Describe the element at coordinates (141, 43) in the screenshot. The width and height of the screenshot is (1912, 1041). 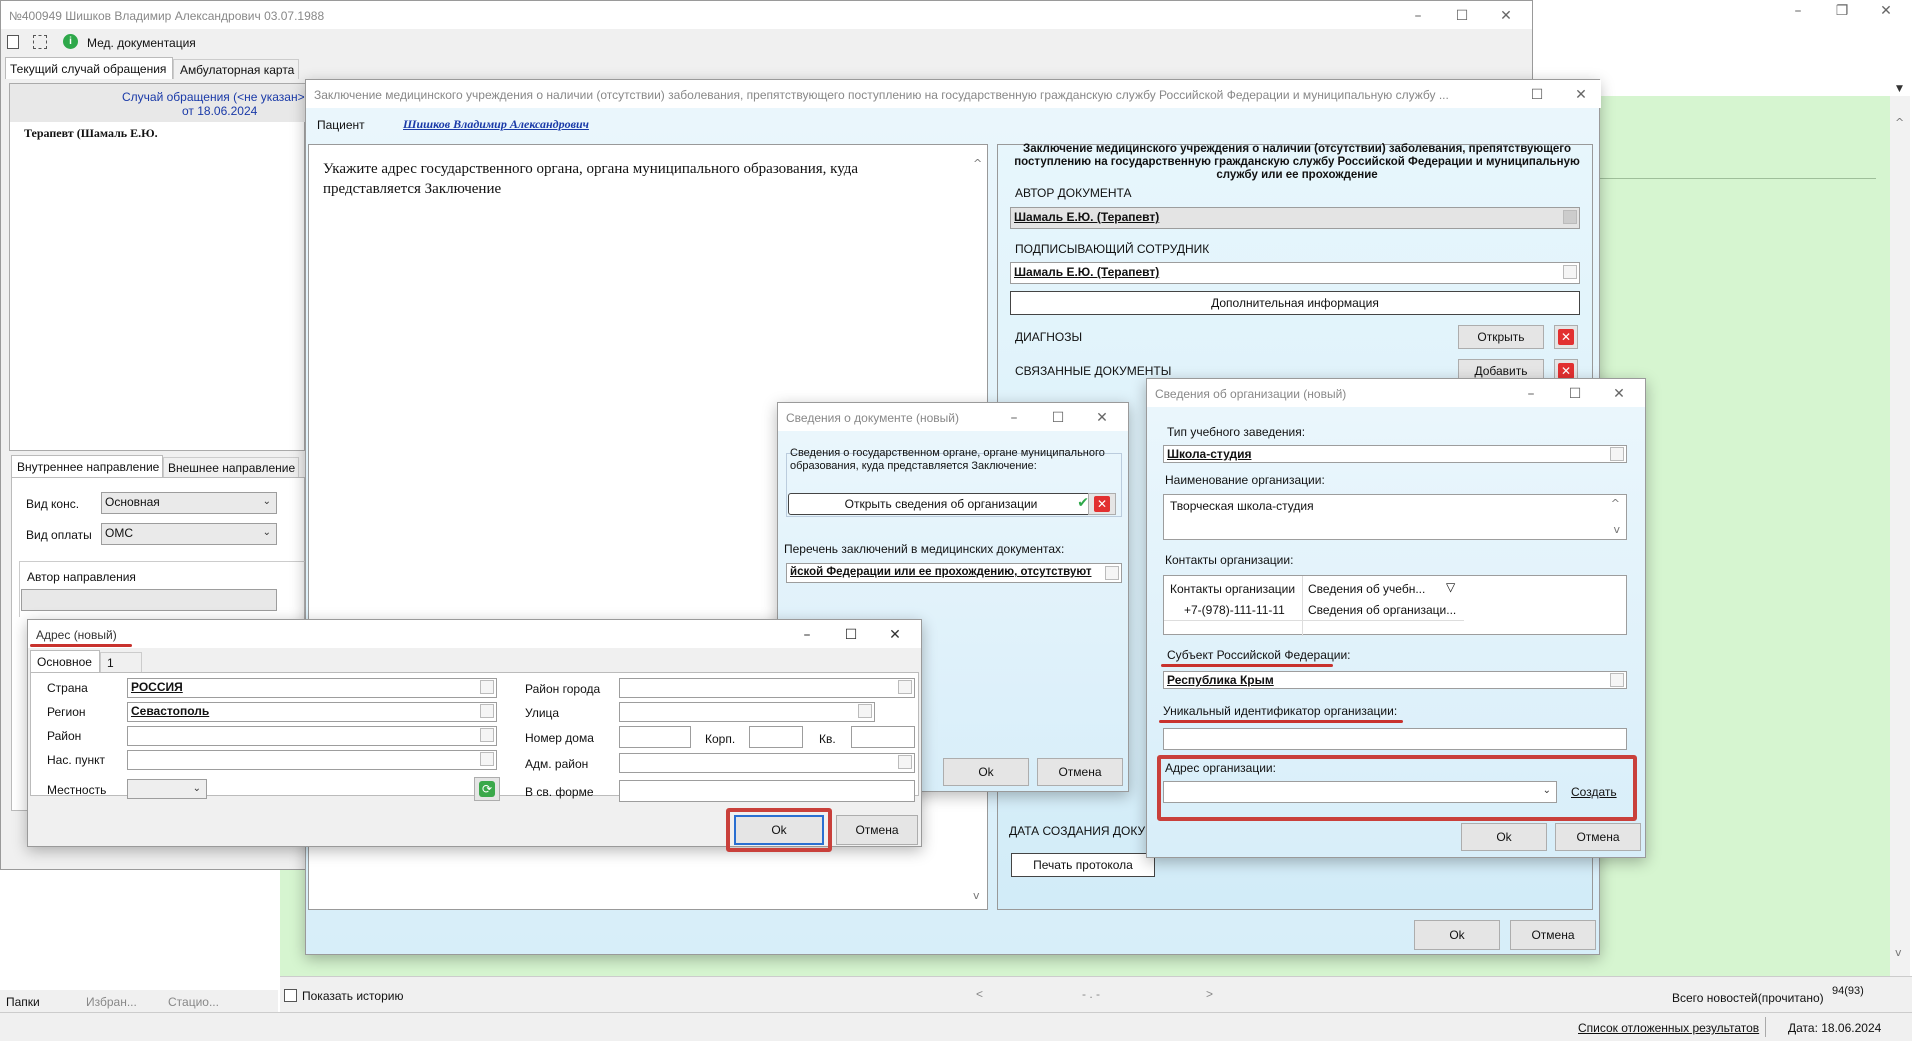
I see `med-docs-menu: Мед. документация` at that location.